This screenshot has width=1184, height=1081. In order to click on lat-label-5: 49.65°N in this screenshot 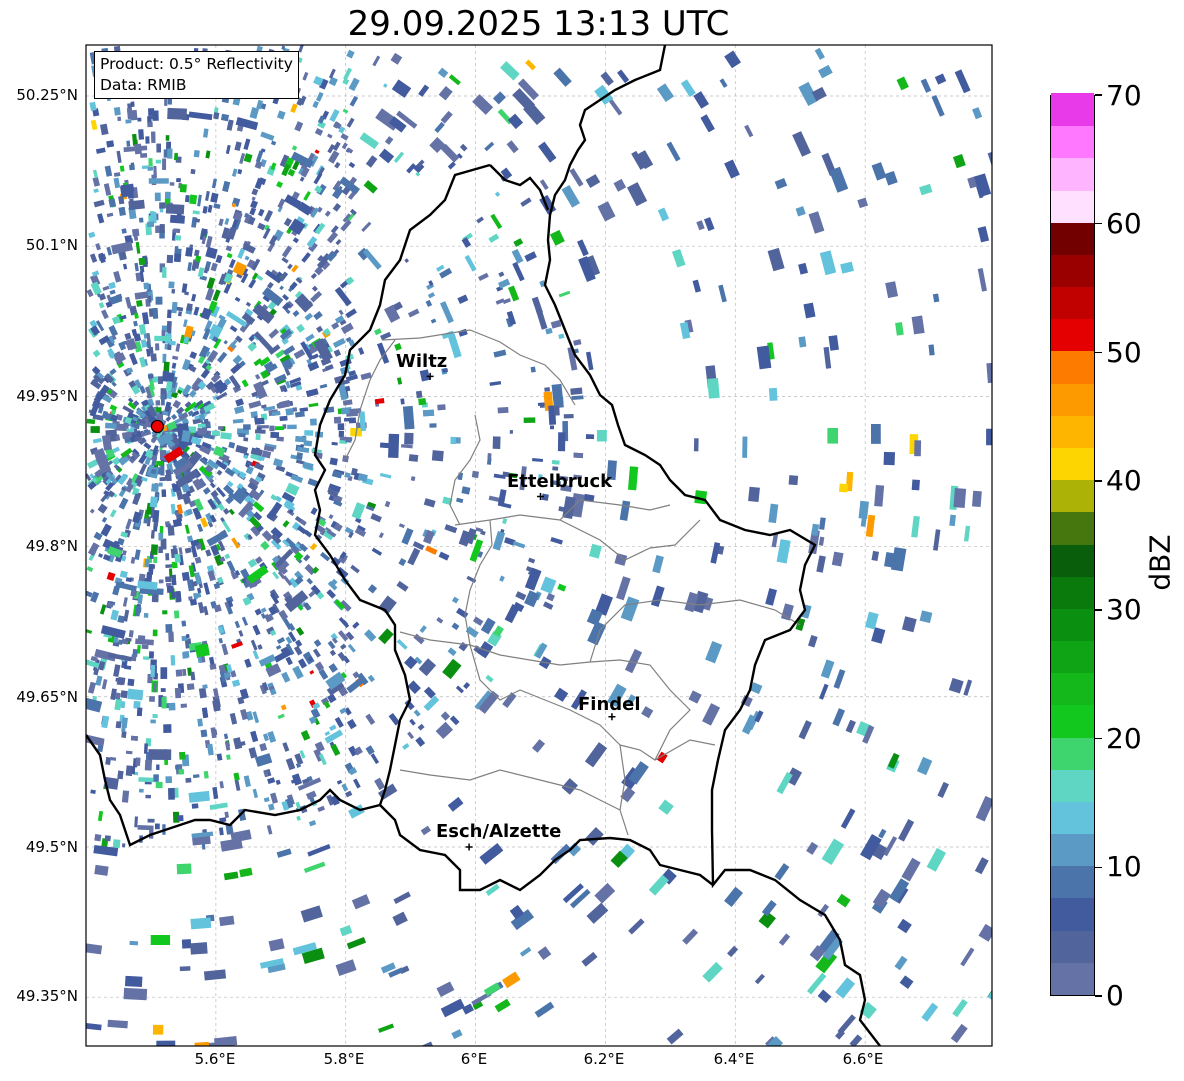, I will do `click(47, 697)`.